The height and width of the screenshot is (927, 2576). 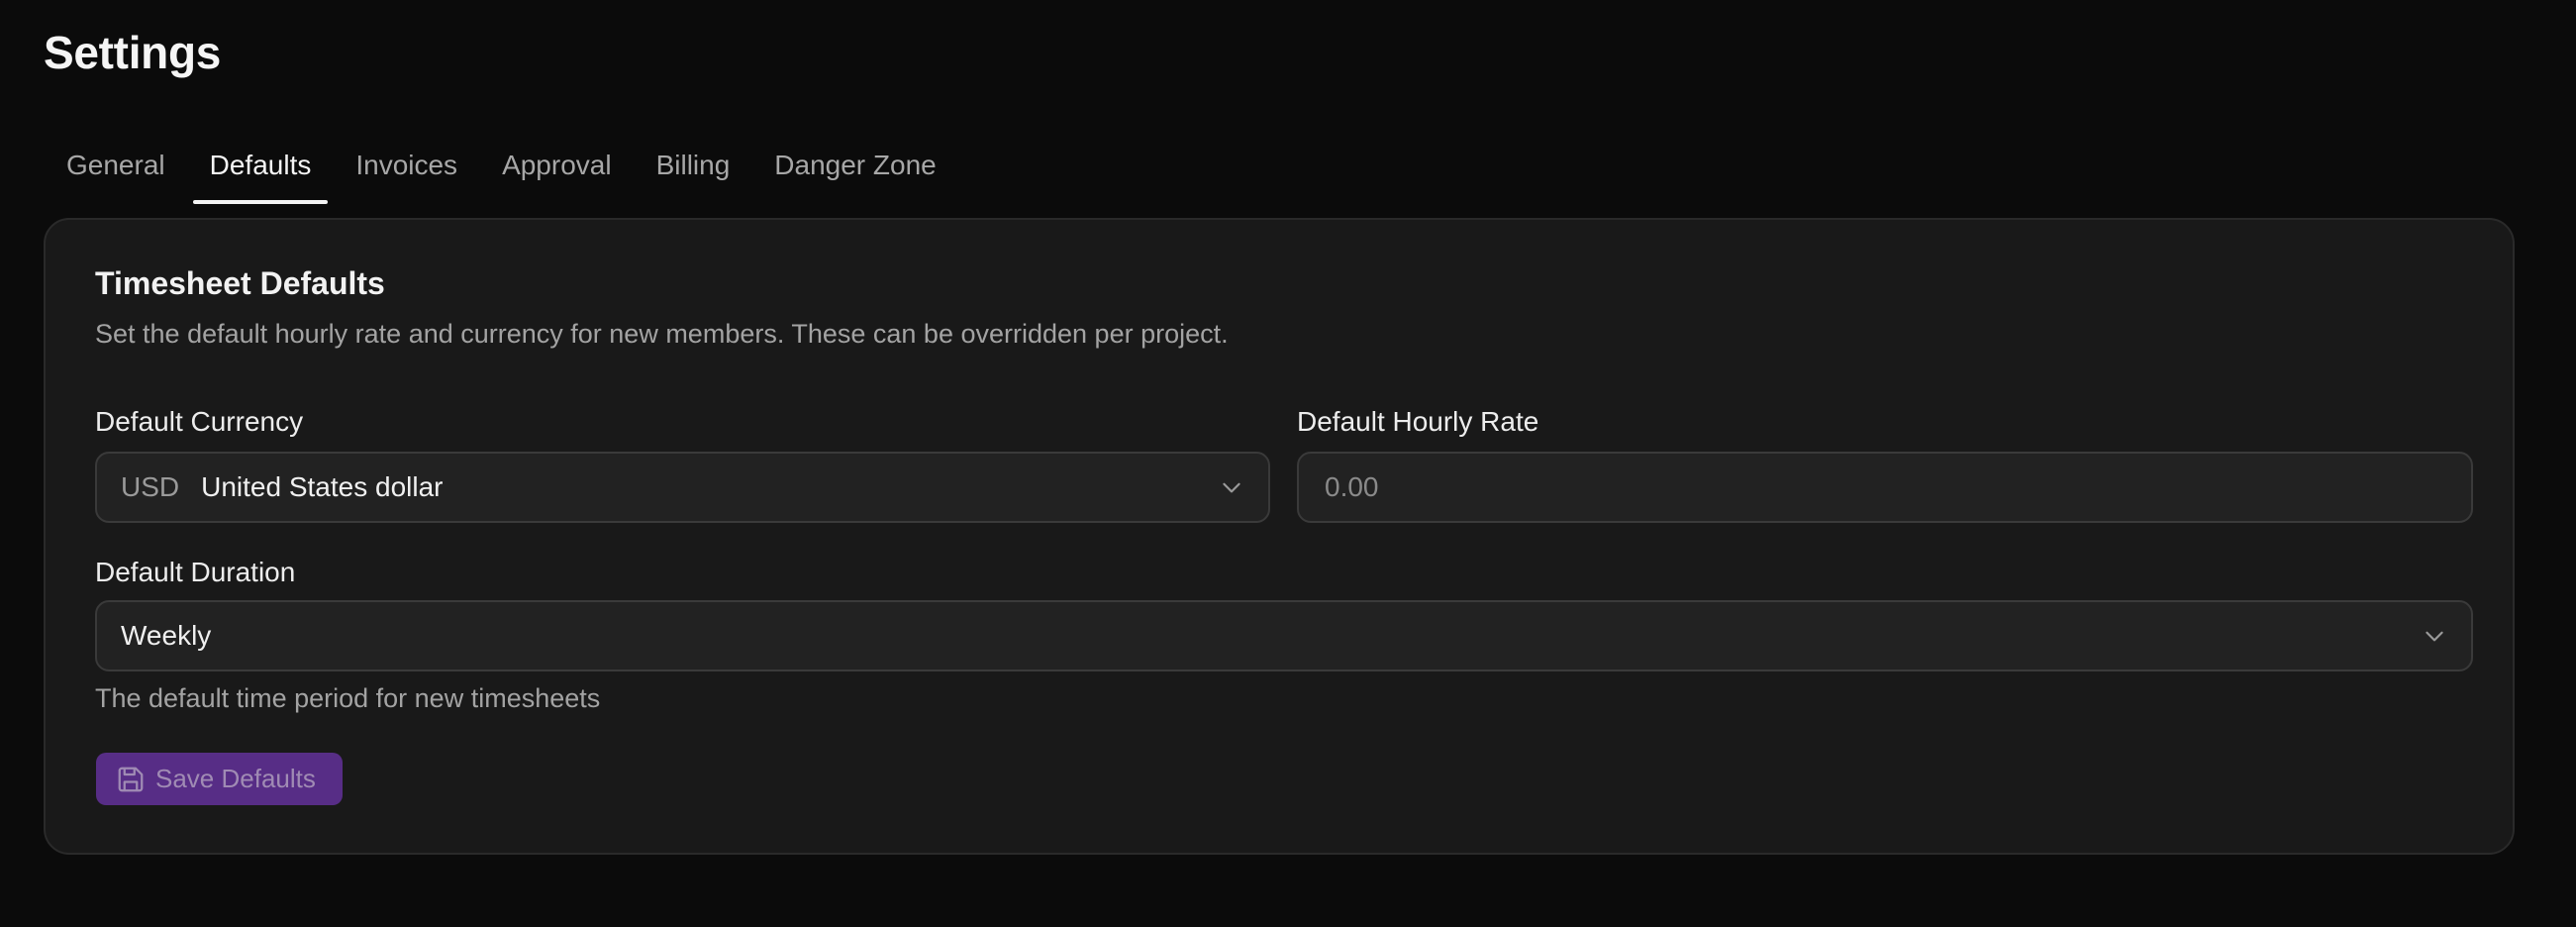 What do you see at coordinates (196, 572) in the screenshot?
I see `duration-label: Default Duration` at bounding box center [196, 572].